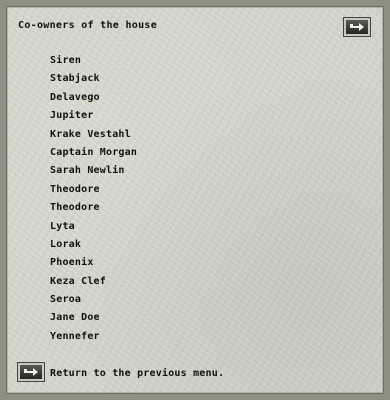 This screenshot has width=390, height=400. What do you see at coordinates (87, 171) in the screenshot?
I see `list-item: Sarah Newlin` at bounding box center [87, 171].